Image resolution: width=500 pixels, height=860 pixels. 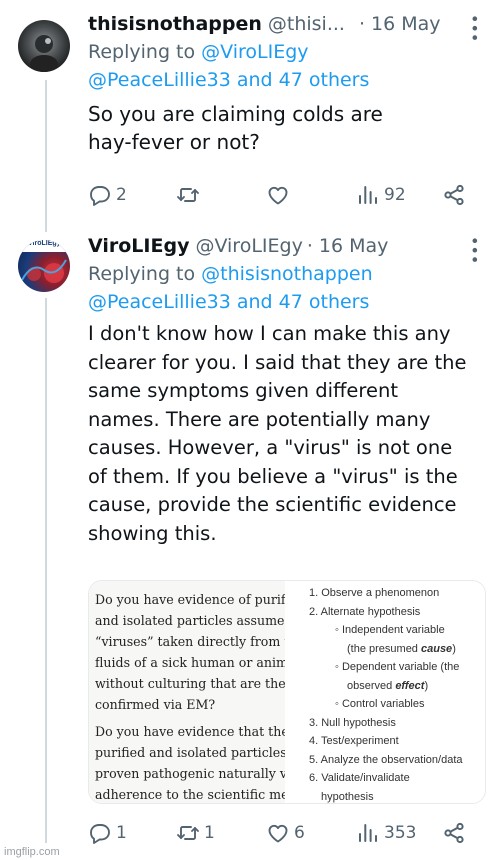 I want to click on views-count: 92, so click(x=395, y=195).